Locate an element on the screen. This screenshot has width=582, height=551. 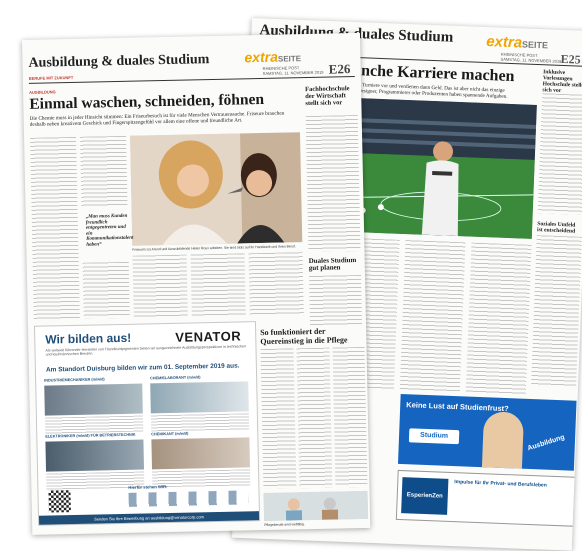
ad-job-title: INDUSTRIEMECHANIKER (m/w/d) is located at coordinates (74, 380).